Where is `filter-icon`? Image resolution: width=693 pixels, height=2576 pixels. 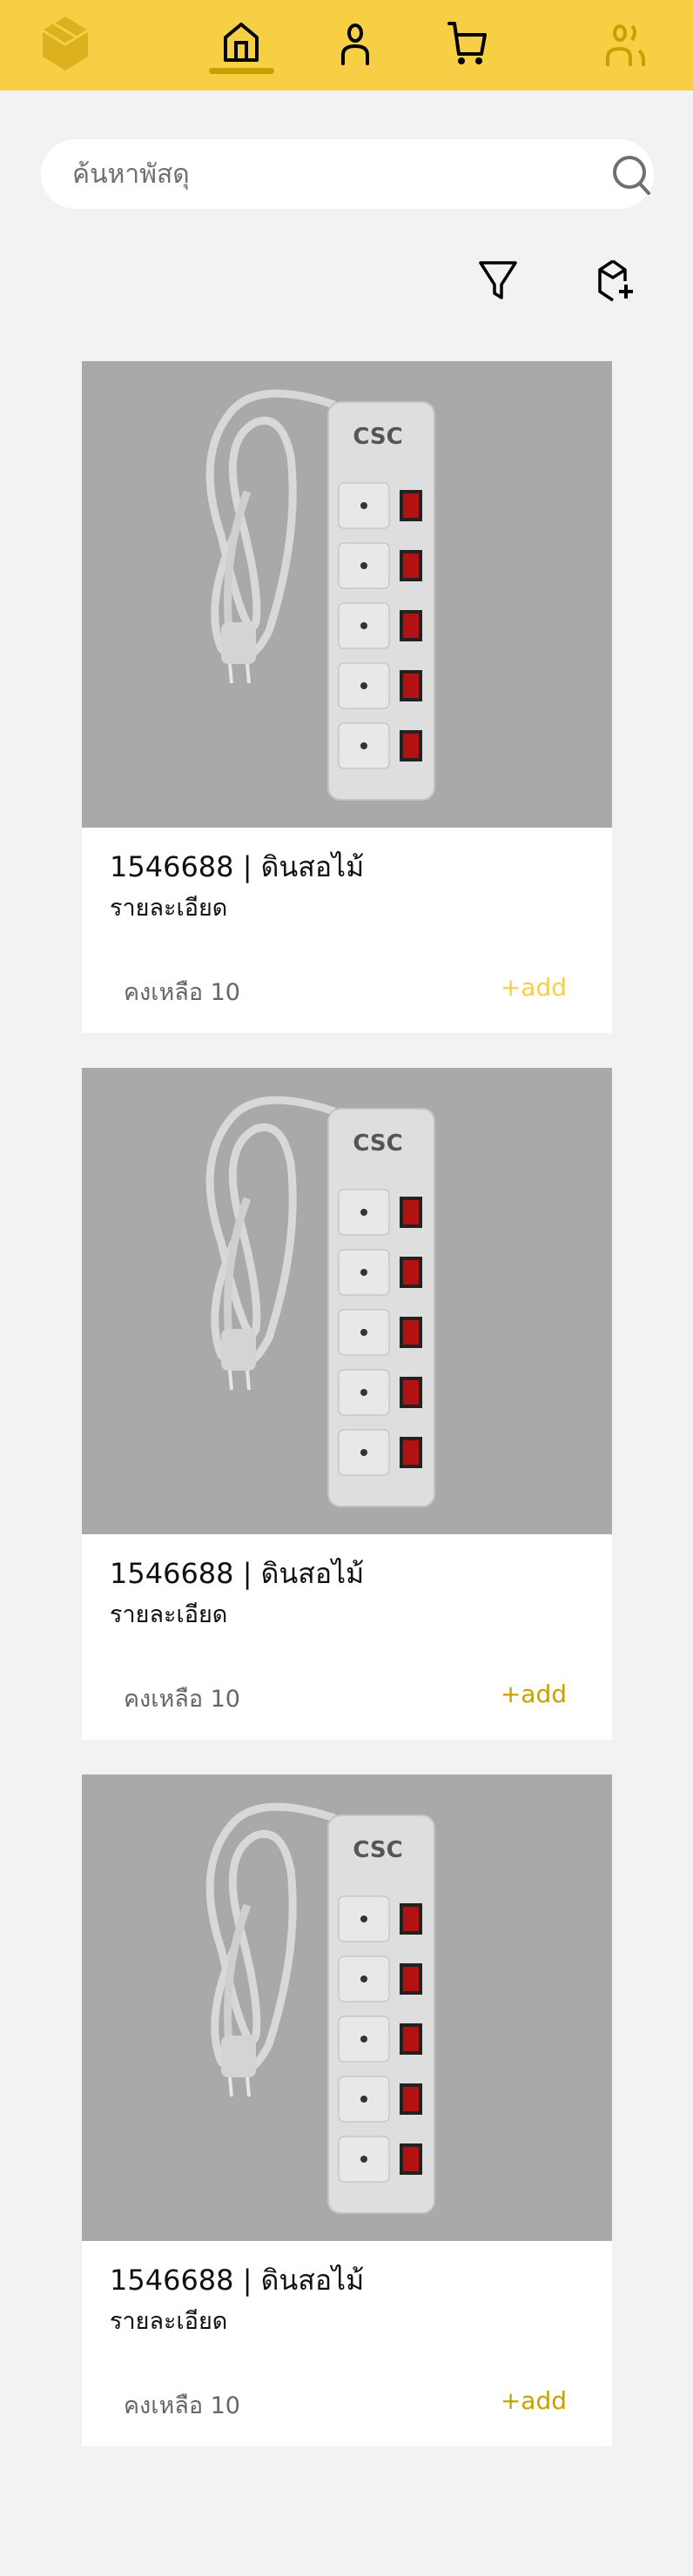 filter-icon is located at coordinates (498, 280).